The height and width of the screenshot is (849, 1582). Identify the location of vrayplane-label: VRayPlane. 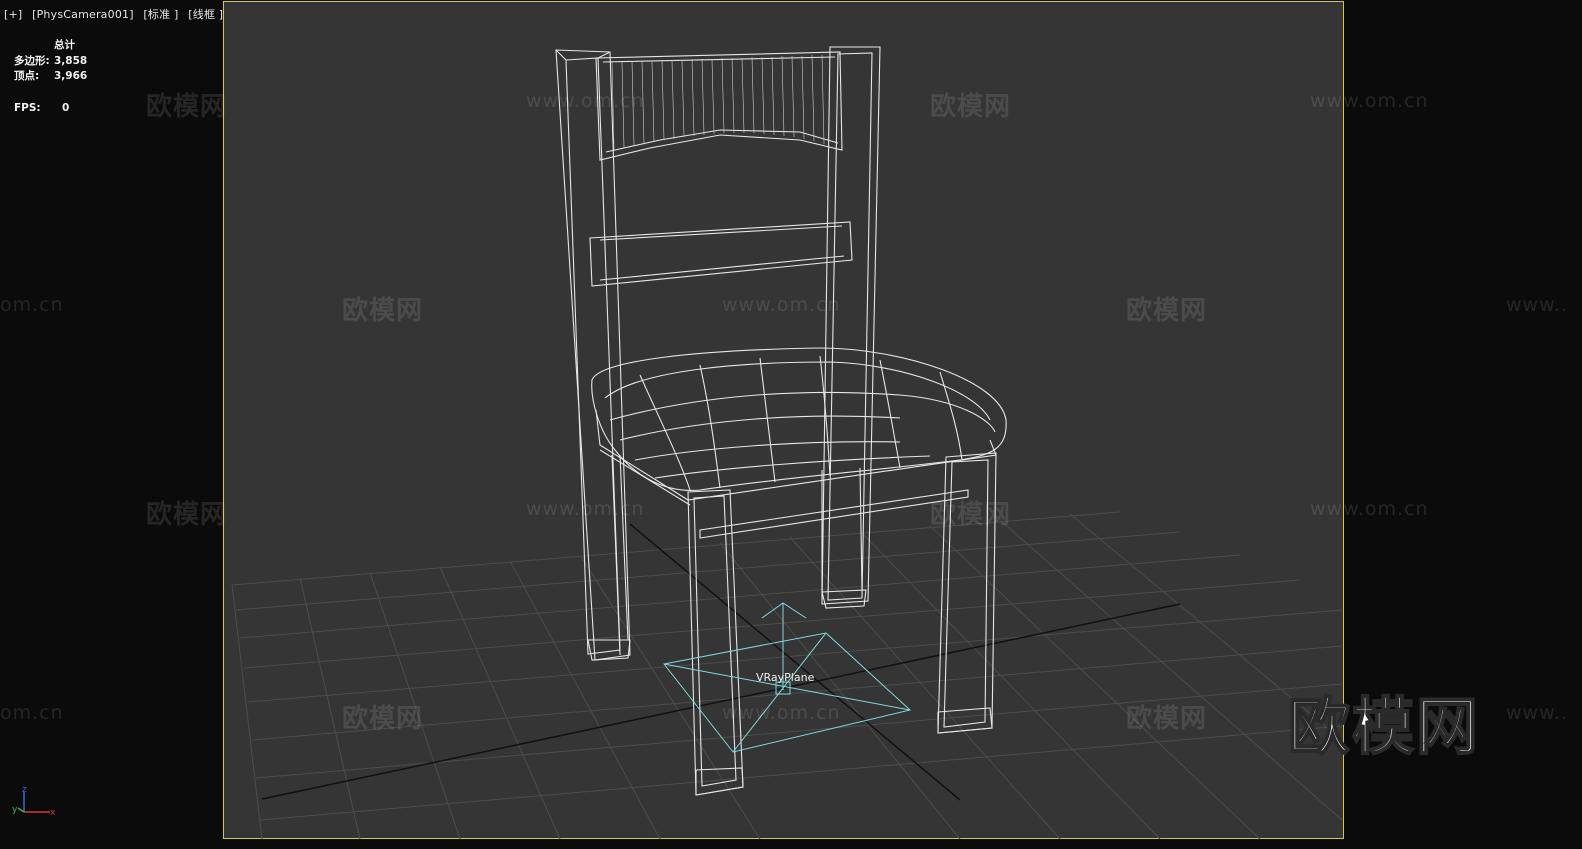
(785, 677).